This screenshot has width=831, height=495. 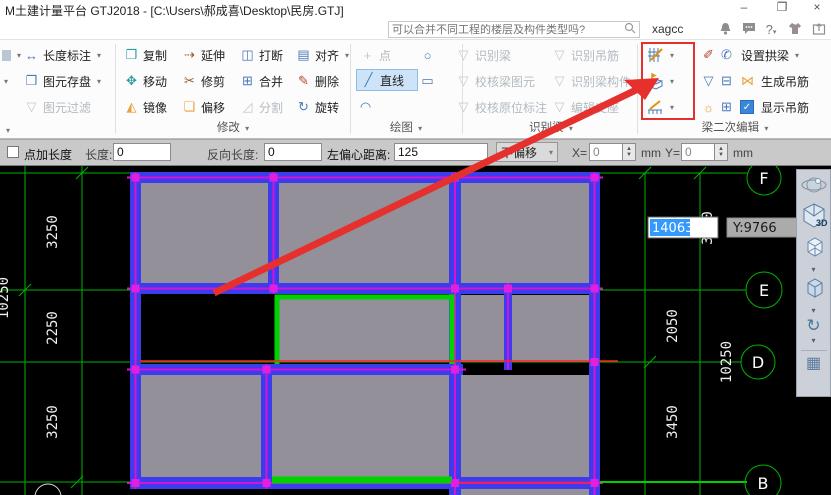 What do you see at coordinates (203, 81) in the screenshot?
I see `trim-button: ✂ 修剪` at bounding box center [203, 81].